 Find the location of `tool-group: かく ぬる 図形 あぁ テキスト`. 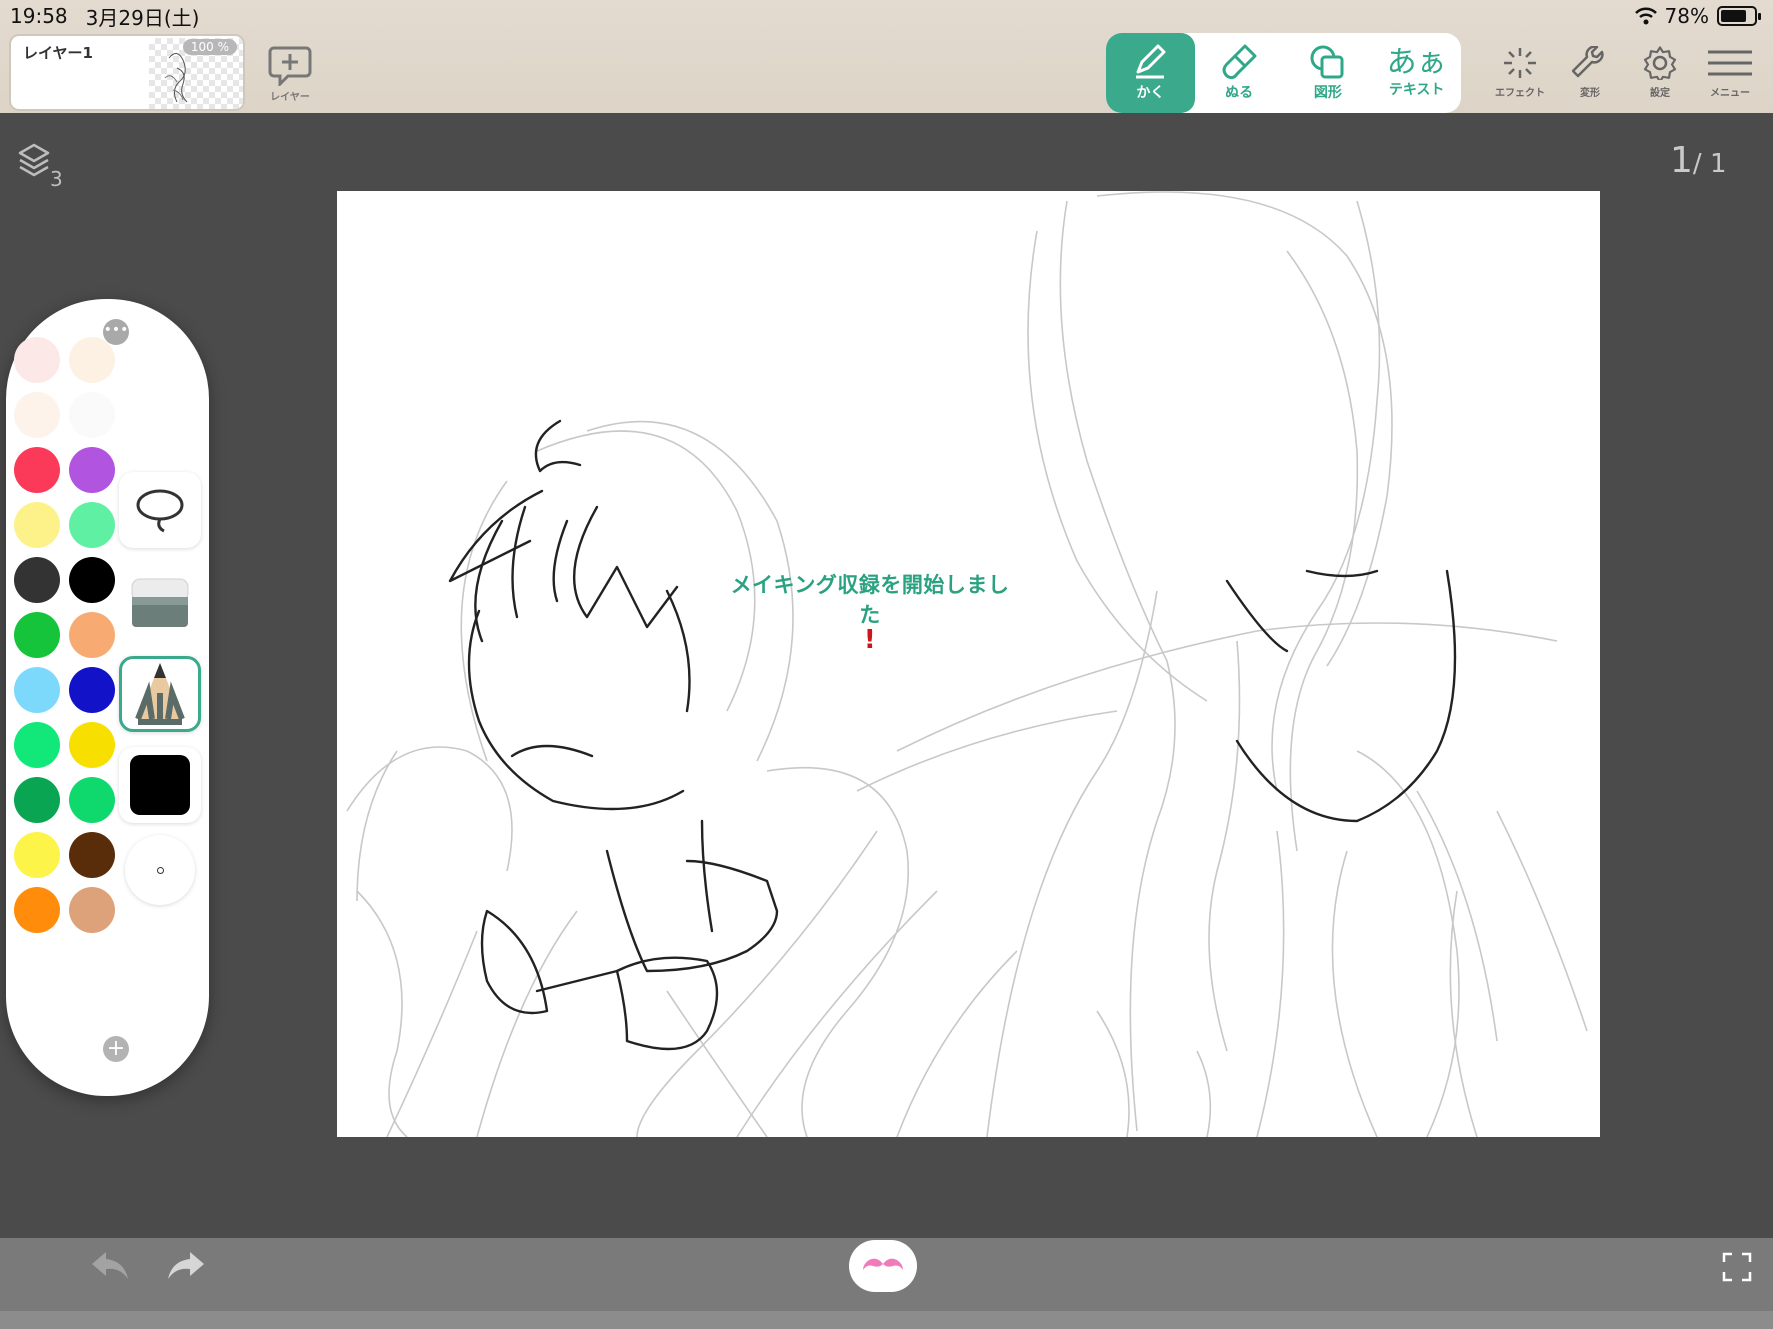

tool-group: かく ぬる 図形 あぁ テキスト is located at coordinates (1283, 73).